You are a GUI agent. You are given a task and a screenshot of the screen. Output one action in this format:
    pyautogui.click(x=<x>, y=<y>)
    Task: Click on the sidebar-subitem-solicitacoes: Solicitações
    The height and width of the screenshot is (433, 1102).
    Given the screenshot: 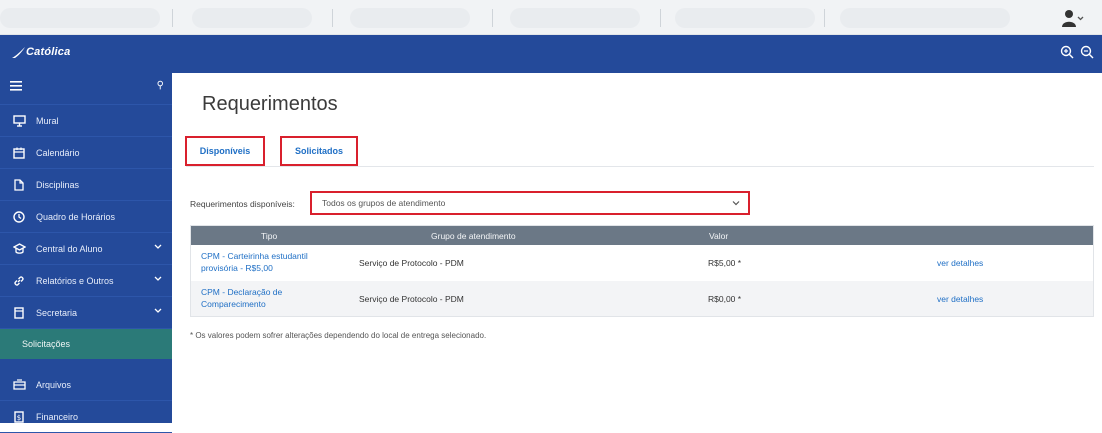 What is the action you would take?
    pyautogui.click(x=86, y=344)
    